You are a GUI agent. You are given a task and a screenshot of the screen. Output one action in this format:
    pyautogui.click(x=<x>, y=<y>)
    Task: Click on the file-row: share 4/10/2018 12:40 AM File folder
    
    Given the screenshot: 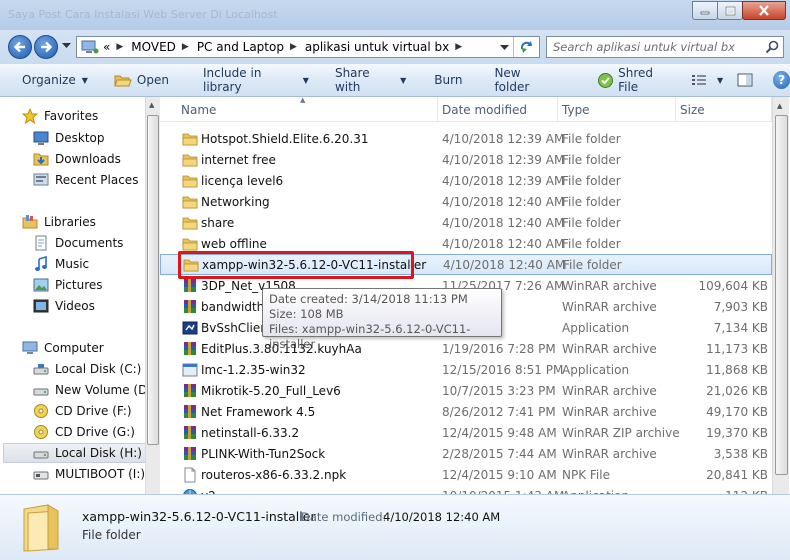 What is the action you would take?
    pyautogui.click(x=466, y=222)
    